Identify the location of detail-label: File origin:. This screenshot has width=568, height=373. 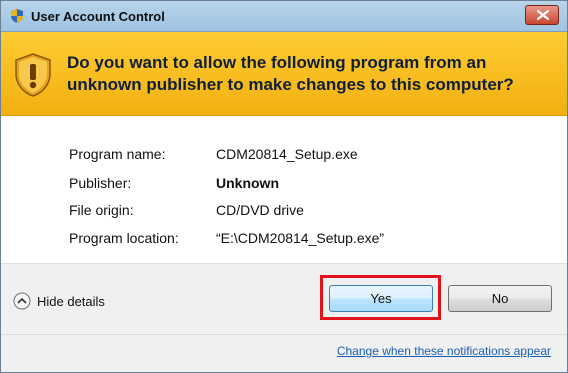
(101, 210).